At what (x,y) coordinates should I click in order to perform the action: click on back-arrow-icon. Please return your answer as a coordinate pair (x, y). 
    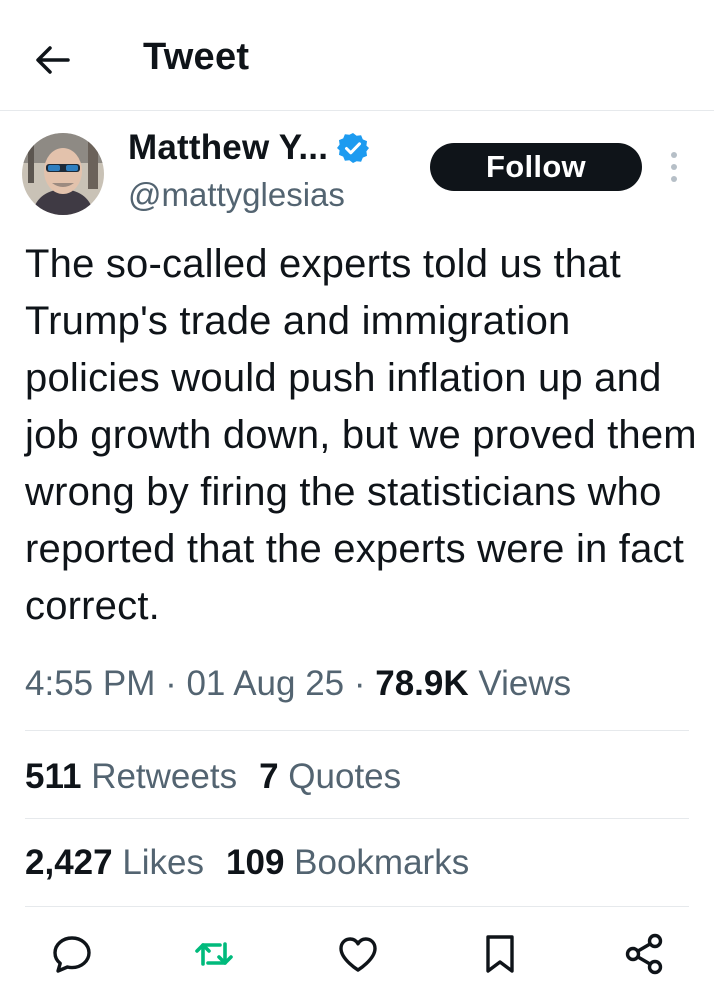
    Looking at the image, I should click on (52, 60).